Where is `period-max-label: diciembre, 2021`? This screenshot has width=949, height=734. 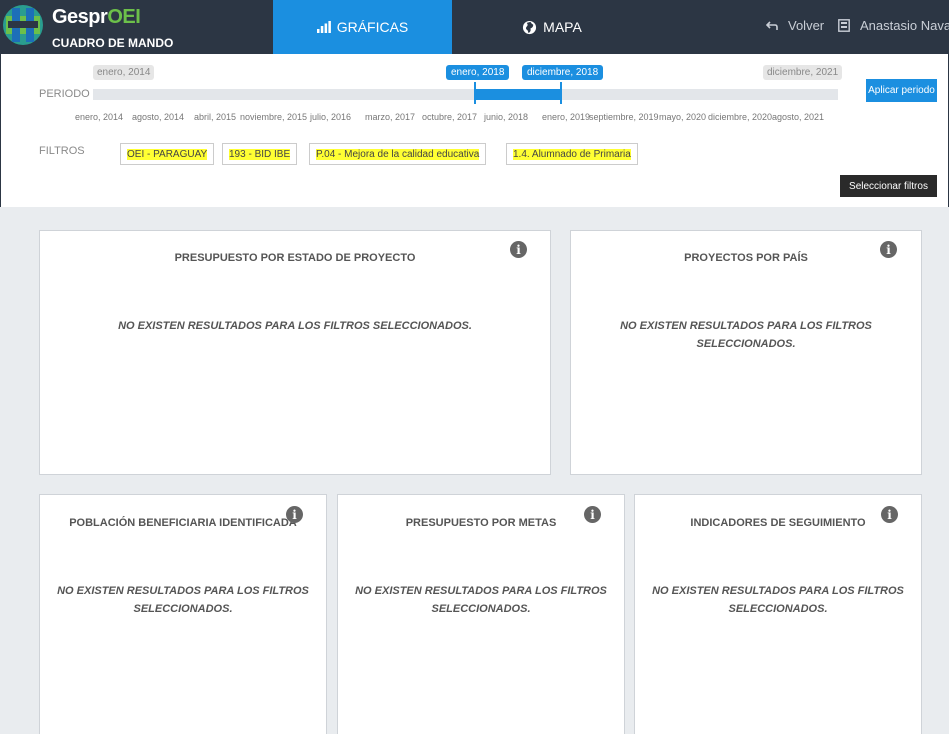
period-max-label: diciembre, 2021 is located at coordinates (803, 72).